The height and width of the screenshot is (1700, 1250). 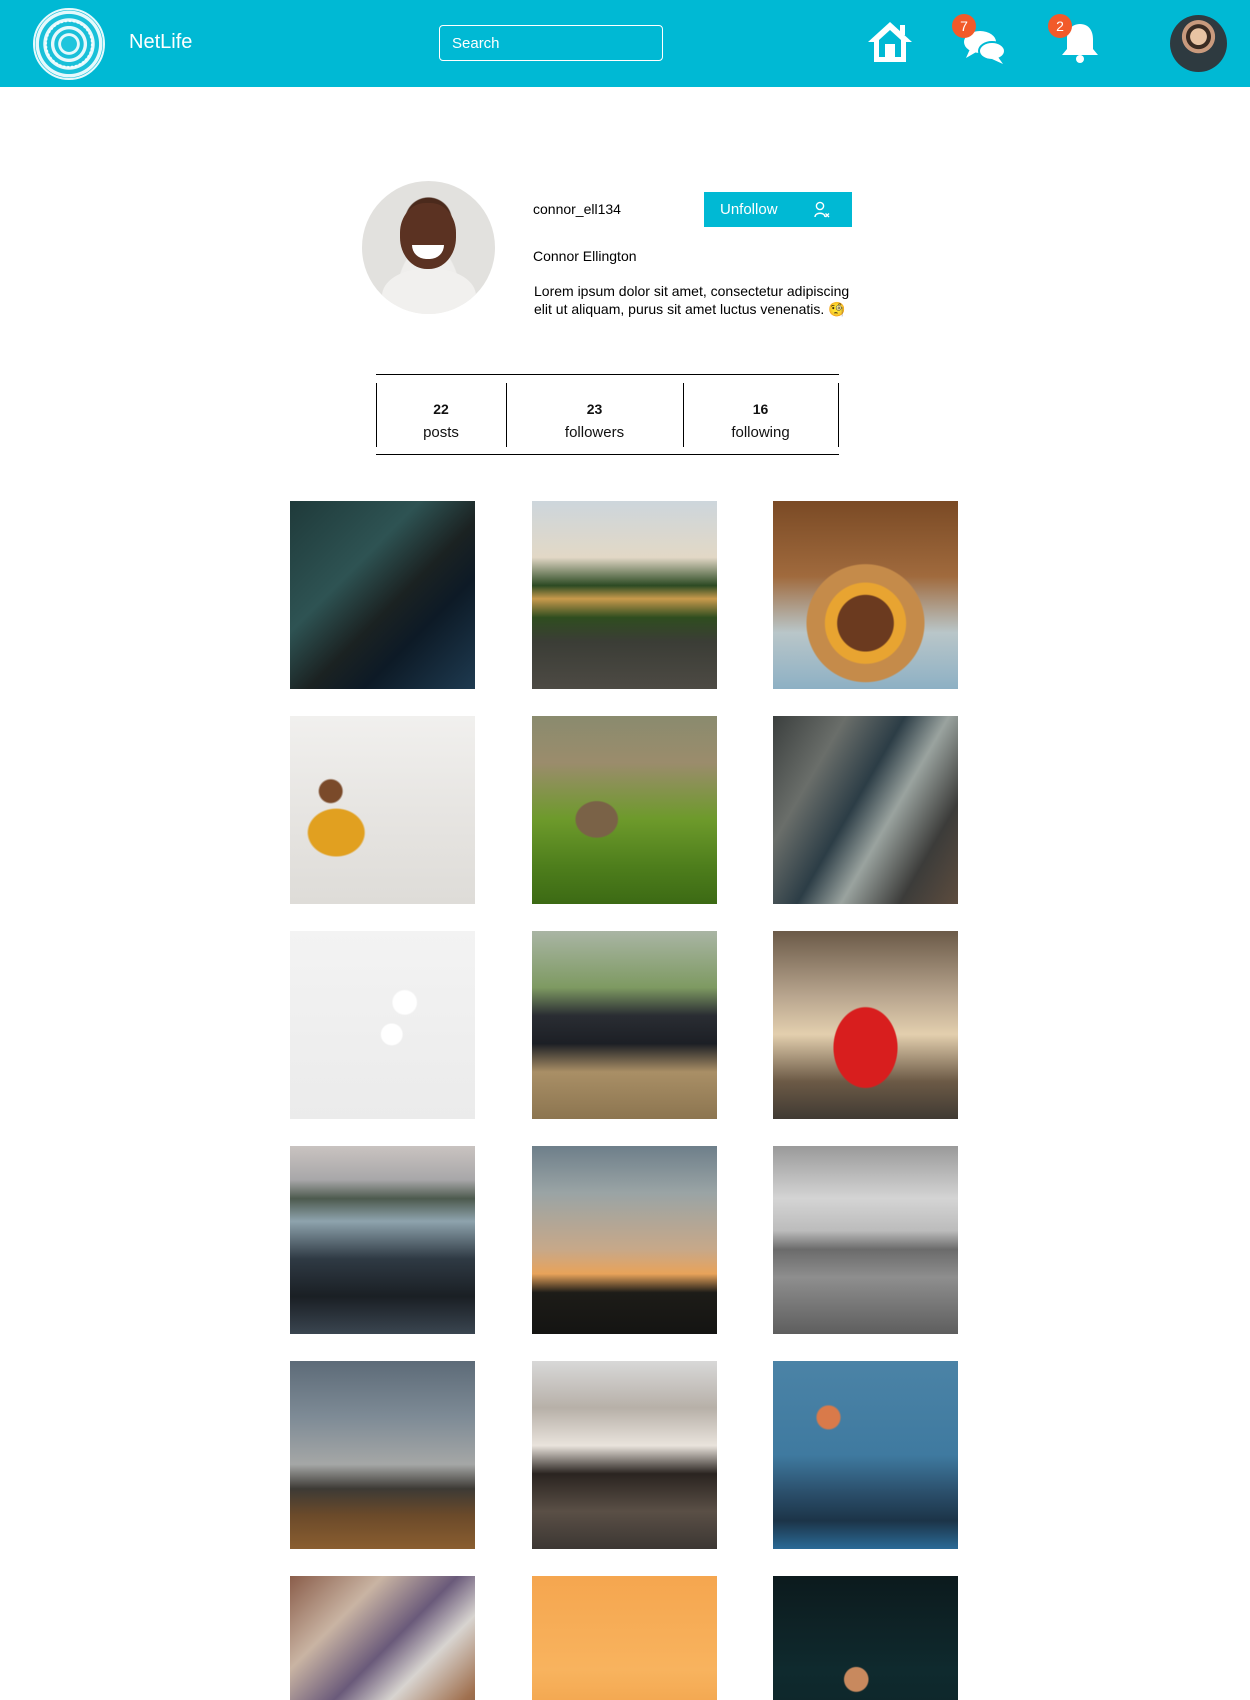 I want to click on post-thumbnail-tea-set, so click(x=382, y=1638).